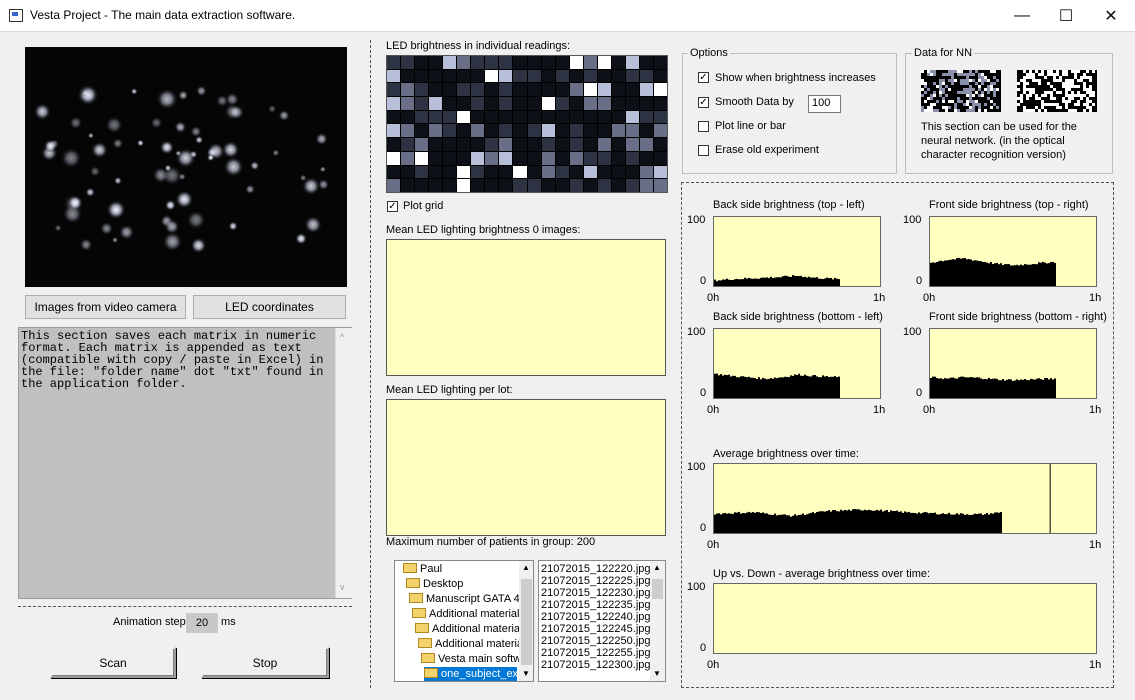  I want to click on led-coordinates-button: LED coordinates, so click(269, 307).